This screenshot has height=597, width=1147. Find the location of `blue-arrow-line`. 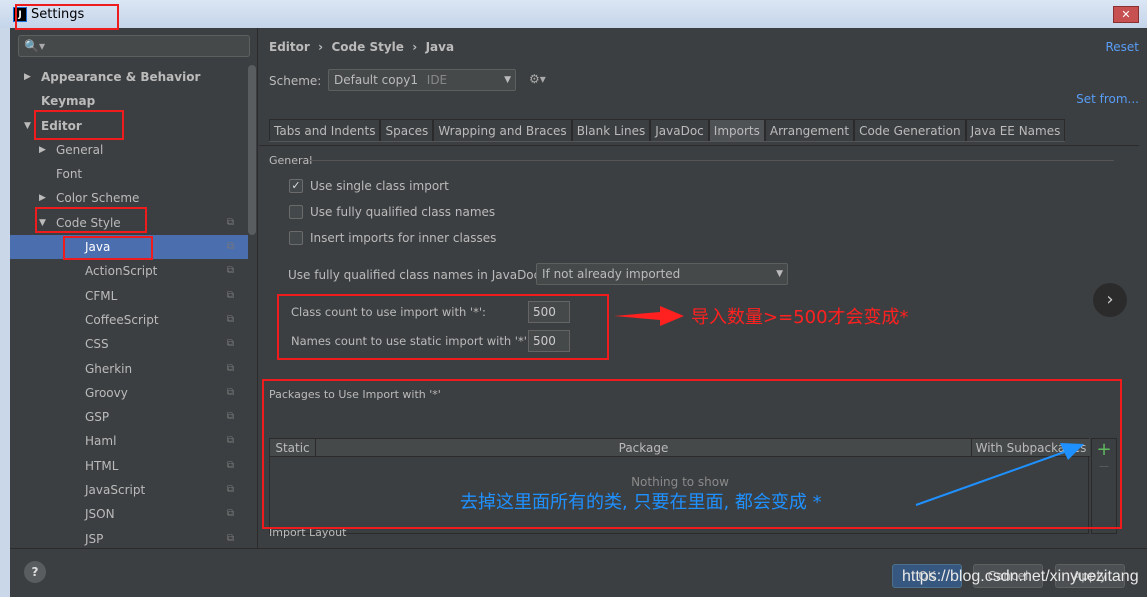

blue-arrow-line is located at coordinates (993, 477).